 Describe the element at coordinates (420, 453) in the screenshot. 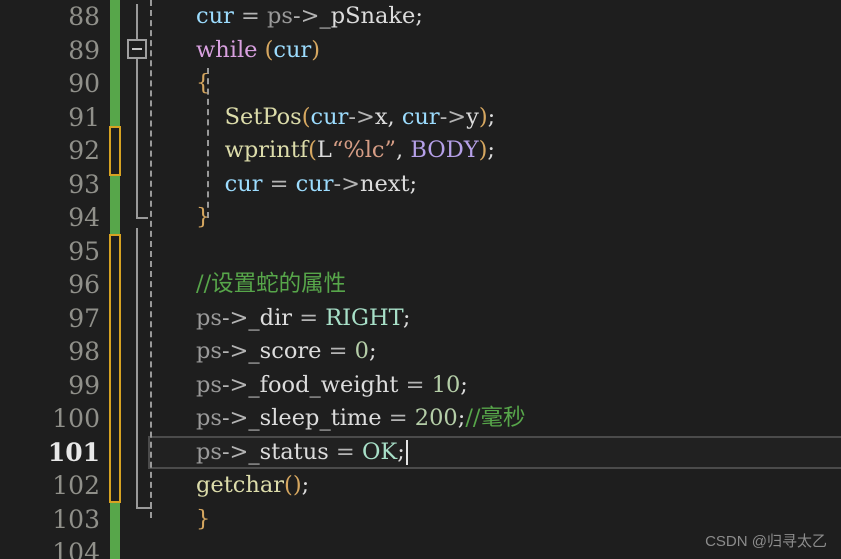

I see `code-line: 101 ps->_status = OK;` at that location.